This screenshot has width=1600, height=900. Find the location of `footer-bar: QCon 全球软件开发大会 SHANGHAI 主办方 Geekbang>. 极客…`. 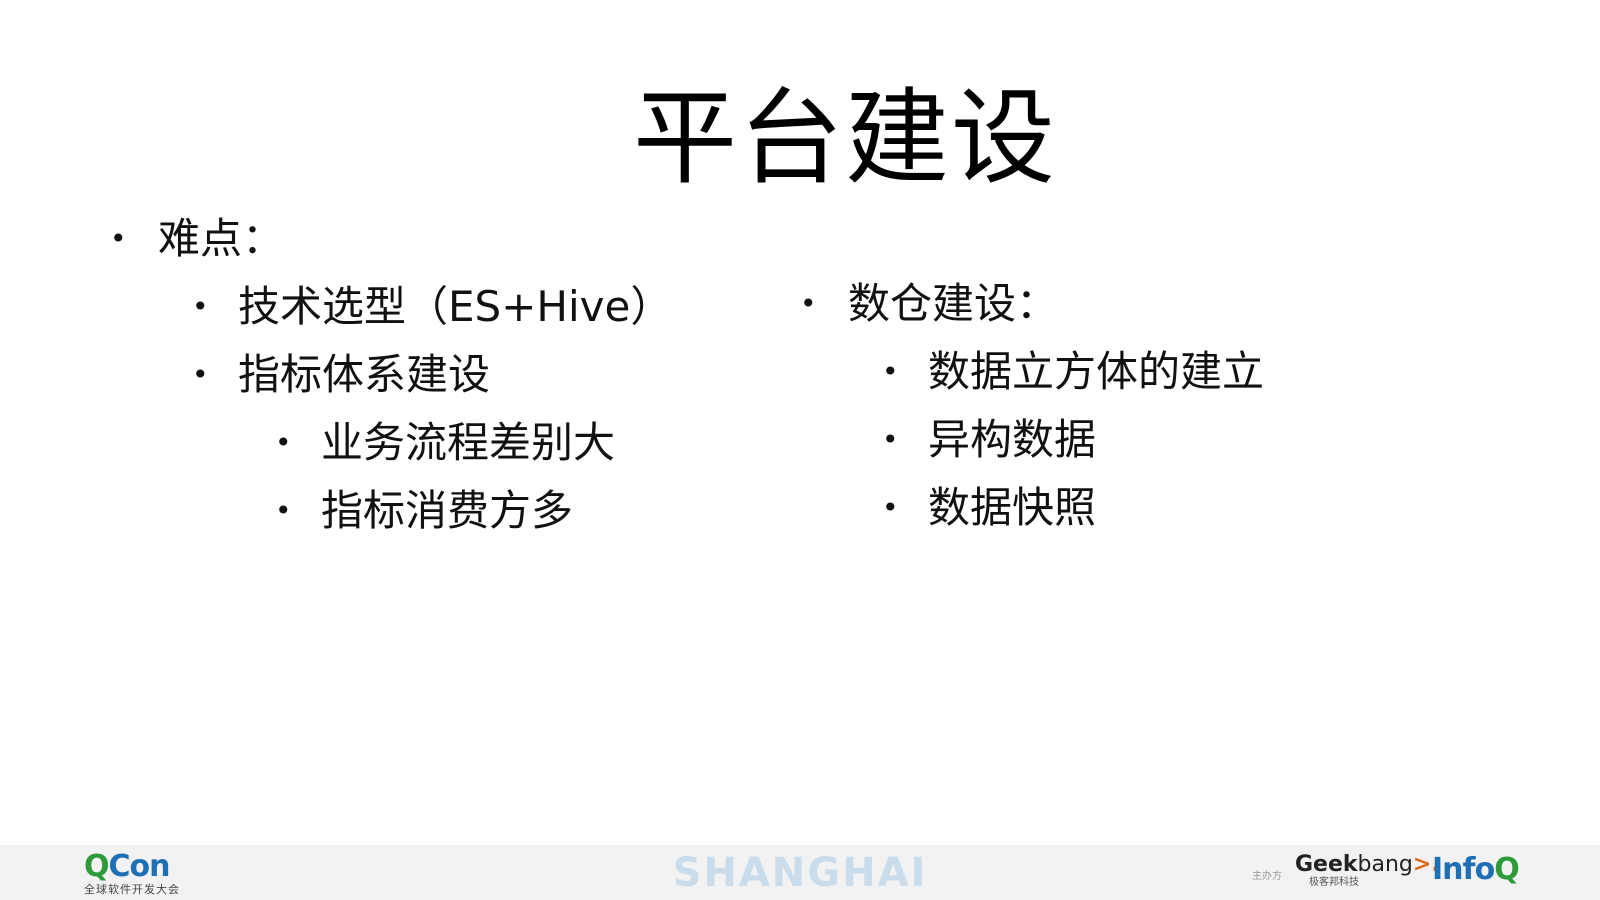

footer-bar: QCon 全球软件开发大会 SHANGHAI 主办方 Geekbang>. 极客… is located at coordinates (800, 872).